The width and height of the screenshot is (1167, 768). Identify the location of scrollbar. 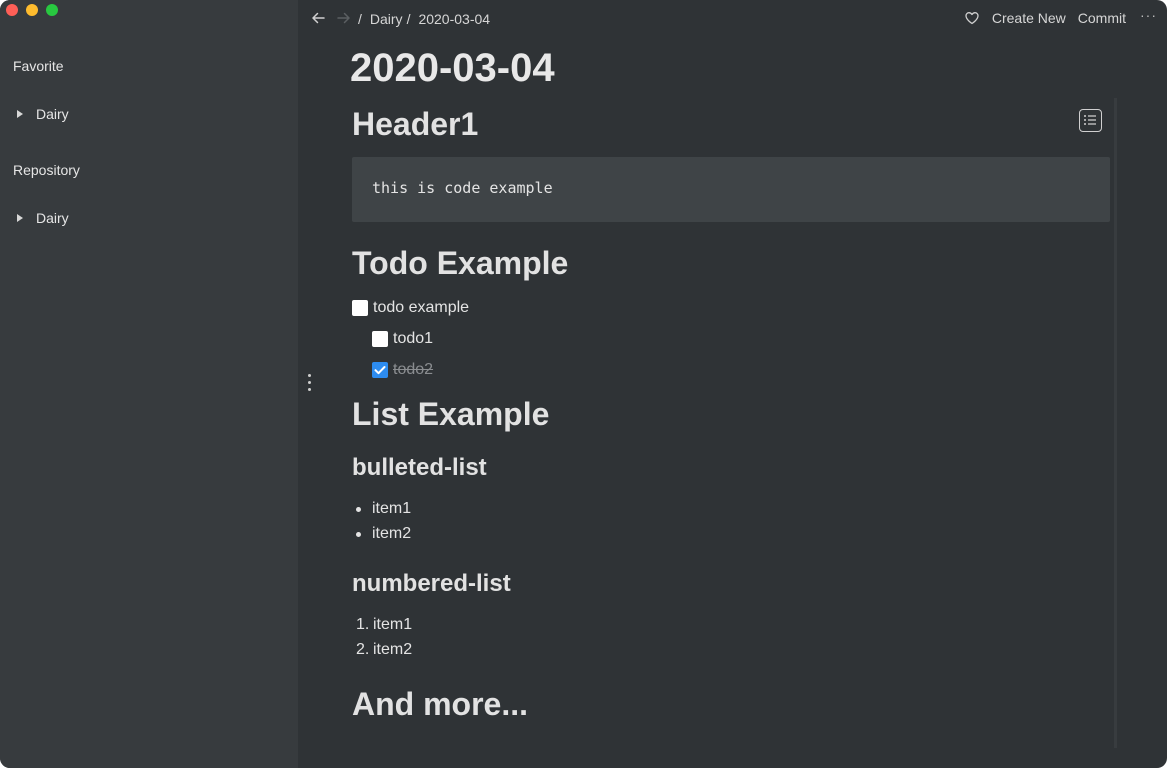
(1115, 423).